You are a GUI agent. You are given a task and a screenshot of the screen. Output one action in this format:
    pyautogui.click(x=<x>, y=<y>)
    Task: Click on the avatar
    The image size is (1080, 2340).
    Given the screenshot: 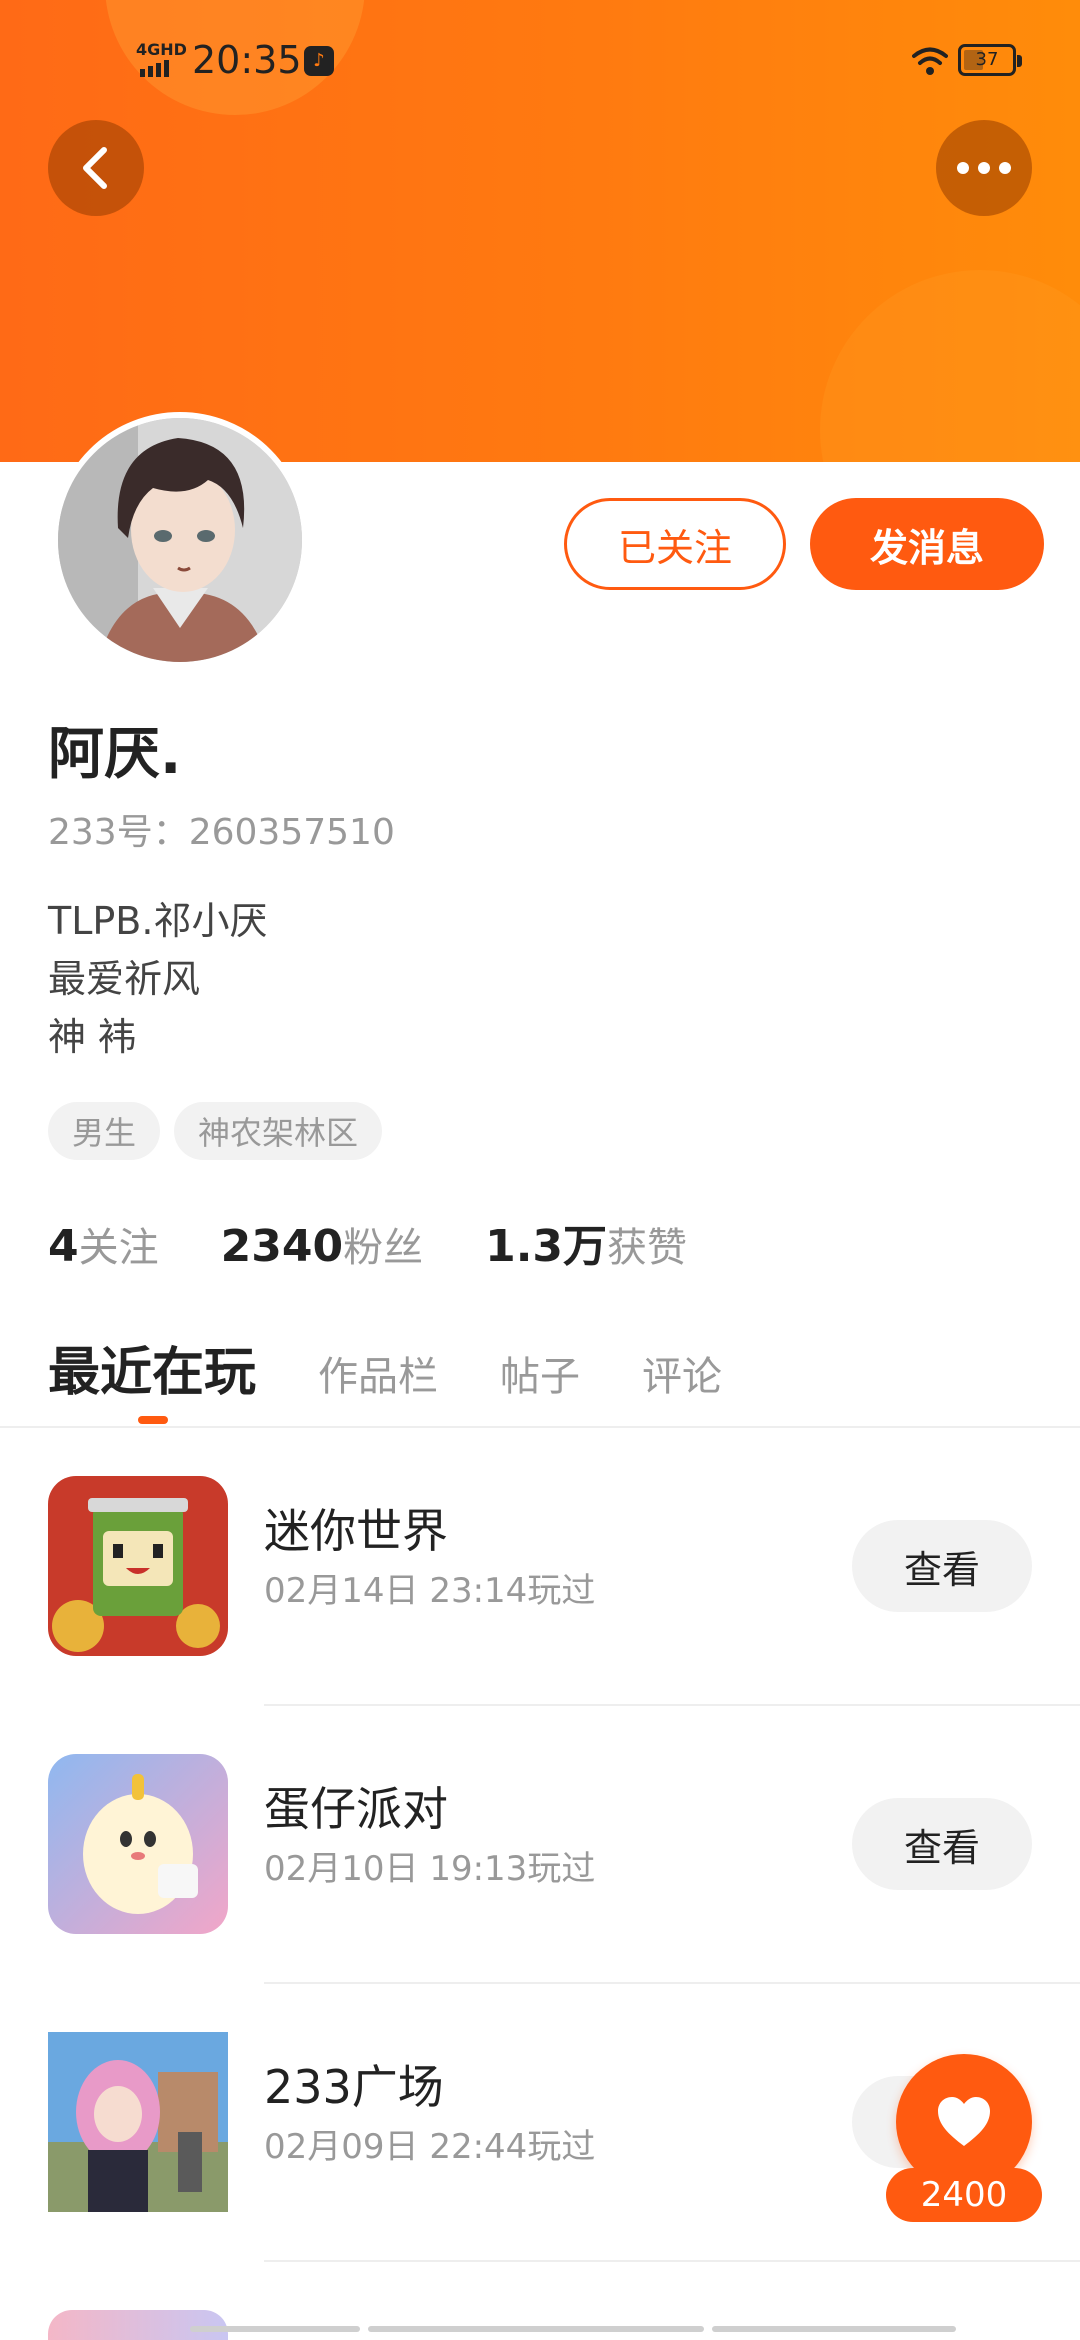 What is the action you would take?
    pyautogui.click(x=180, y=540)
    